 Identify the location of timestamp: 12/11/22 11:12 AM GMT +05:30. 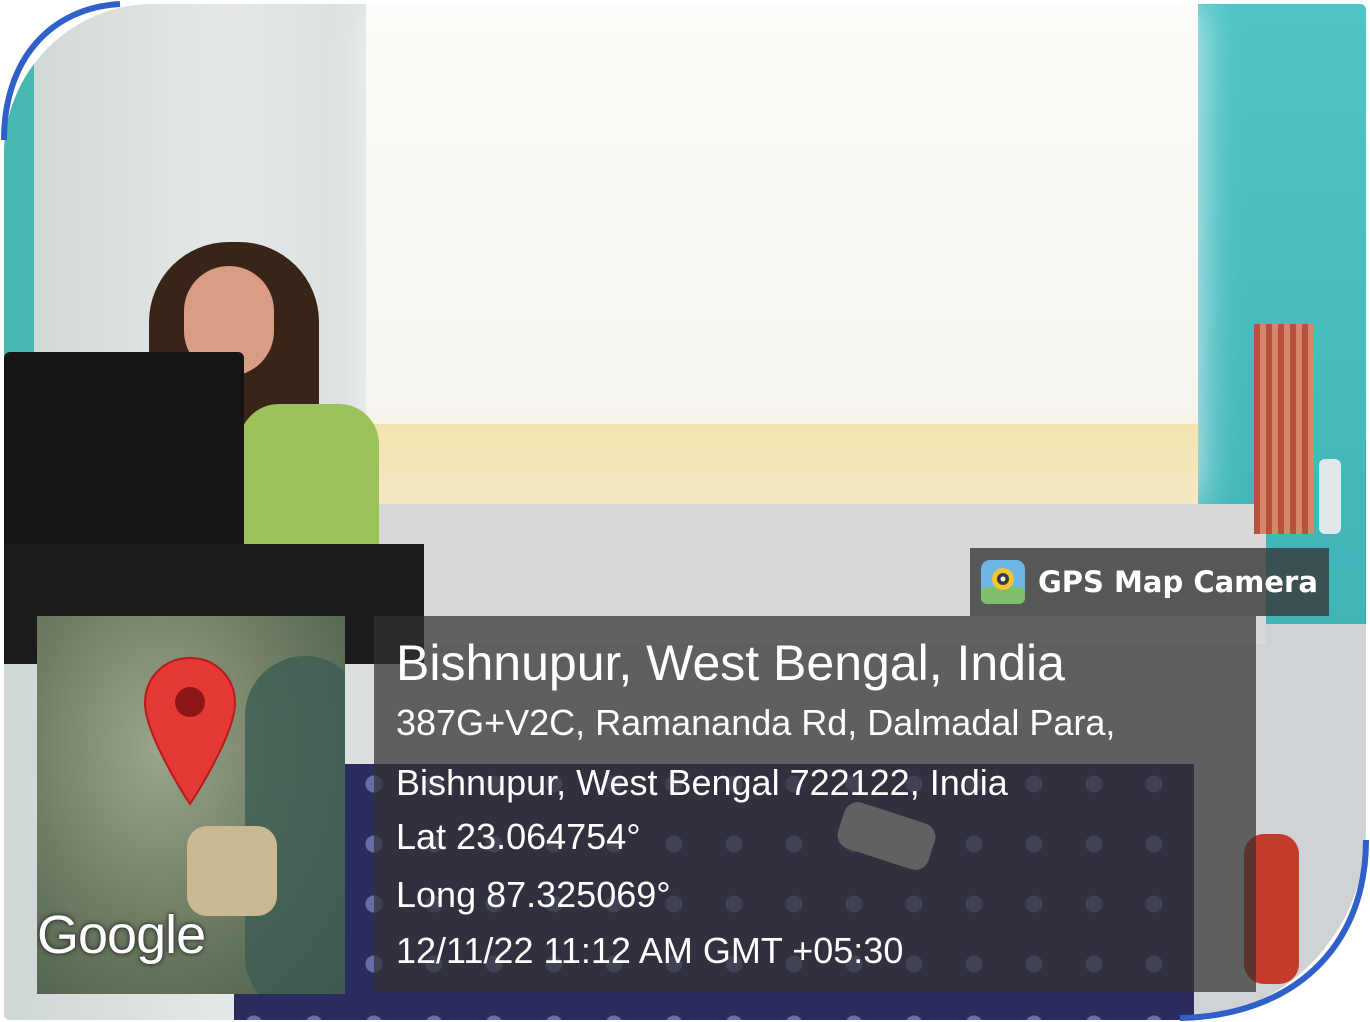
(650, 950).